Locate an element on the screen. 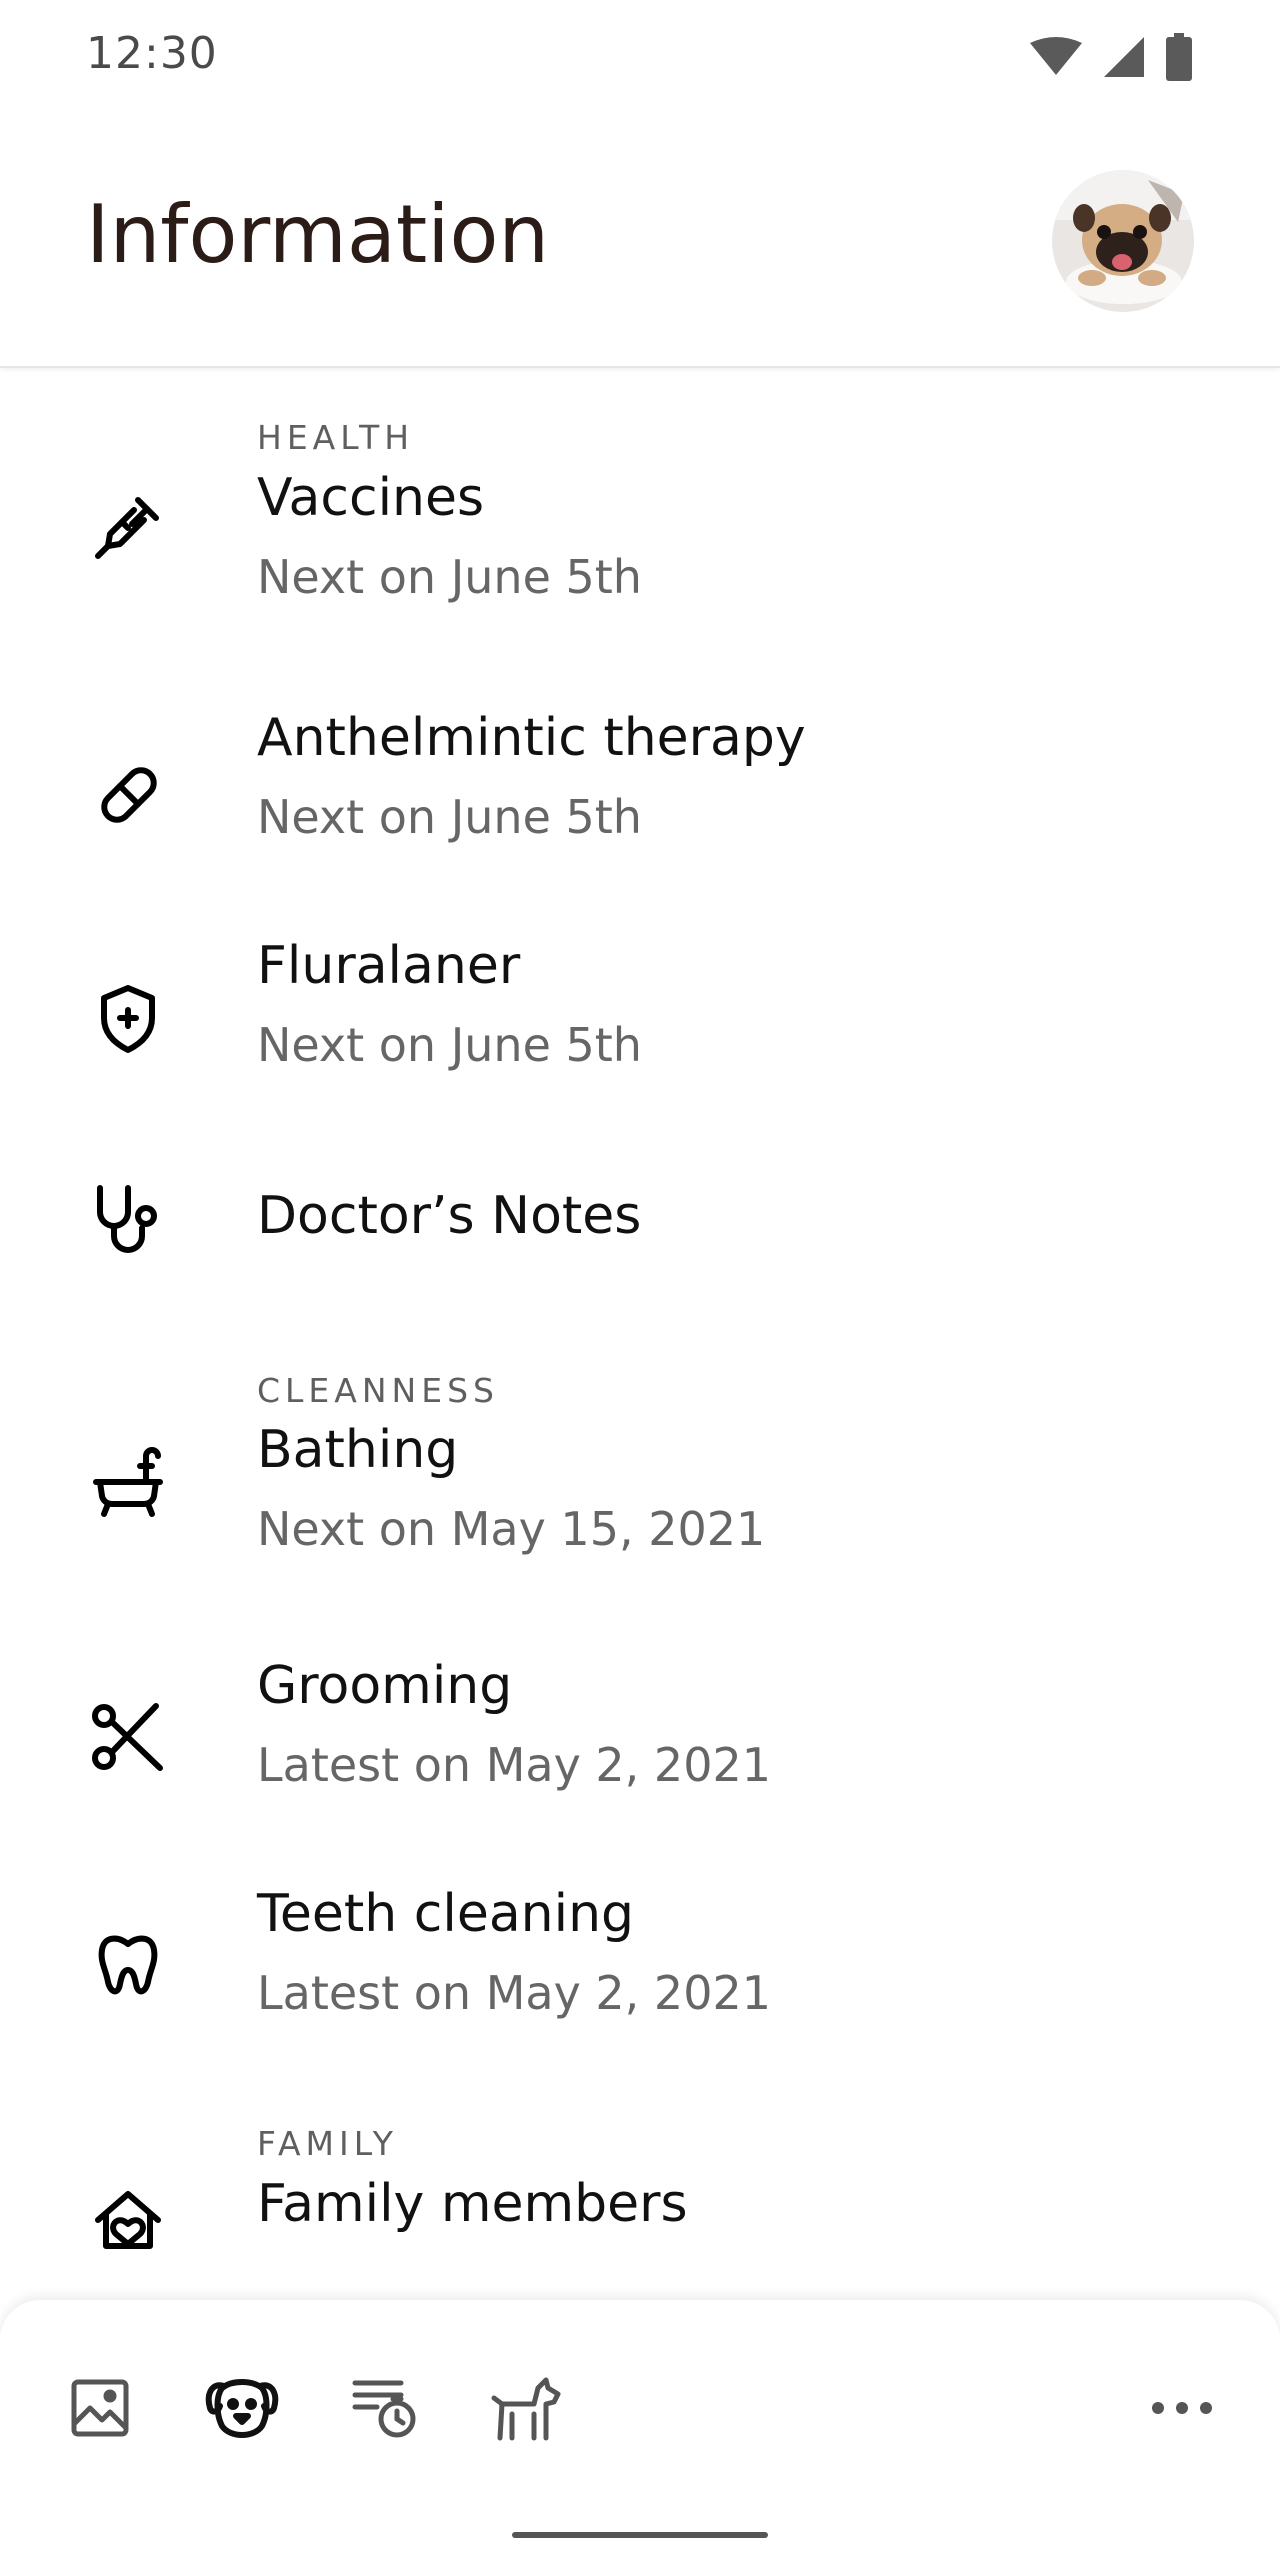 The width and height of the screenshot is (1280, 2560). stethoscope-icon is located at coordinates (127, 1219).